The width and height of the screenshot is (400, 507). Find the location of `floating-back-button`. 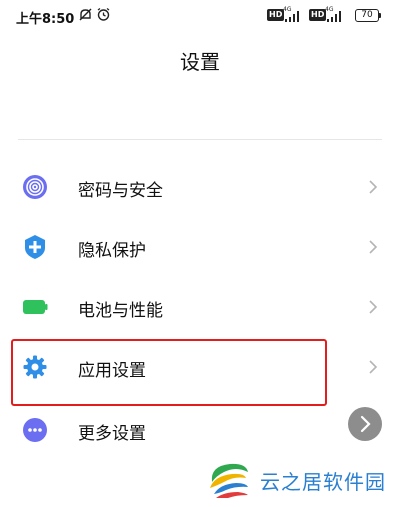

floating-back-button is located at coordinates (365, 424).